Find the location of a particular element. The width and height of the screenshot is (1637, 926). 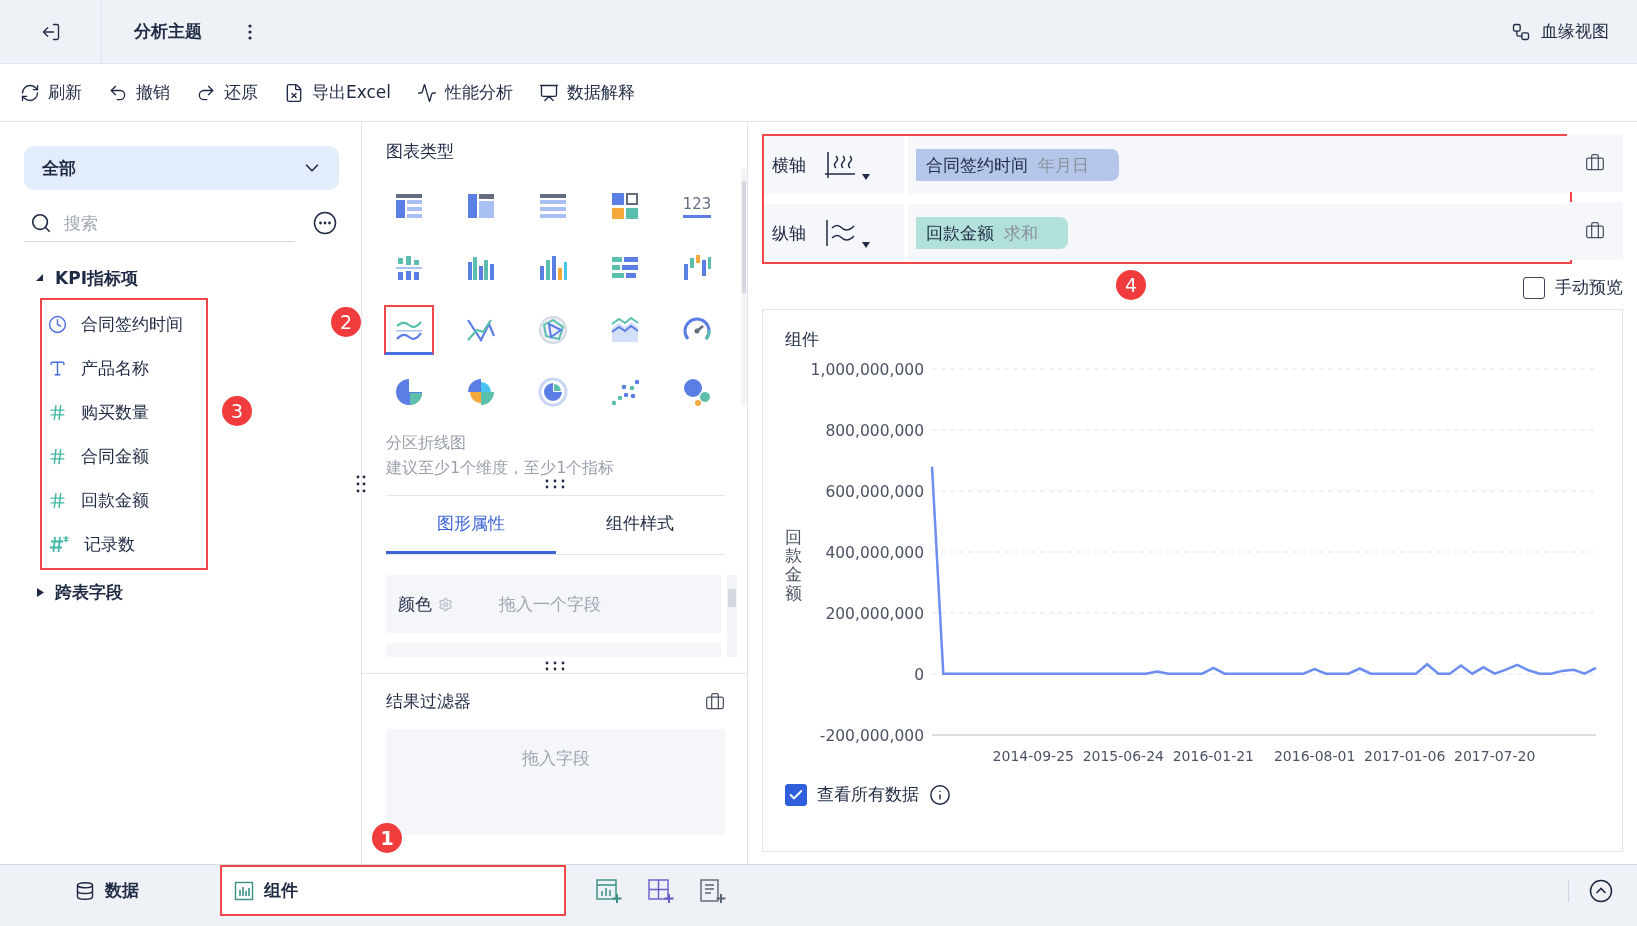

toolbar-button: 撤销 is located at coordinates (139, 92).